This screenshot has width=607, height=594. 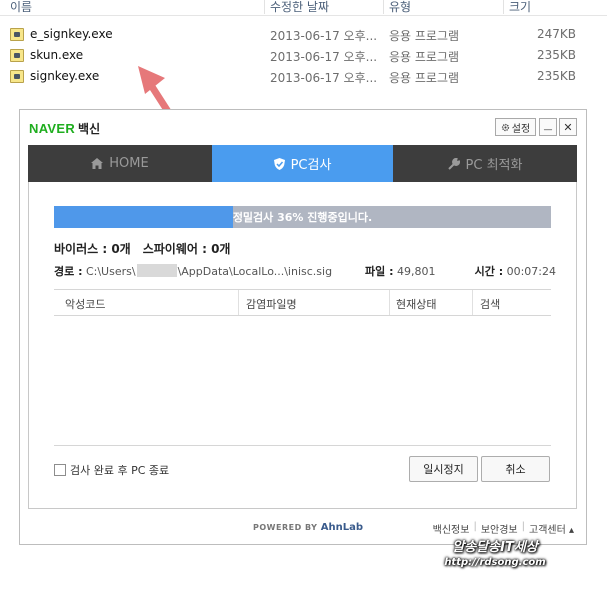 What do you see at coordinates (299, 7) in the screenshot?
I see `column-modified: 수정한 날짜` at bounding box center [299, 7].